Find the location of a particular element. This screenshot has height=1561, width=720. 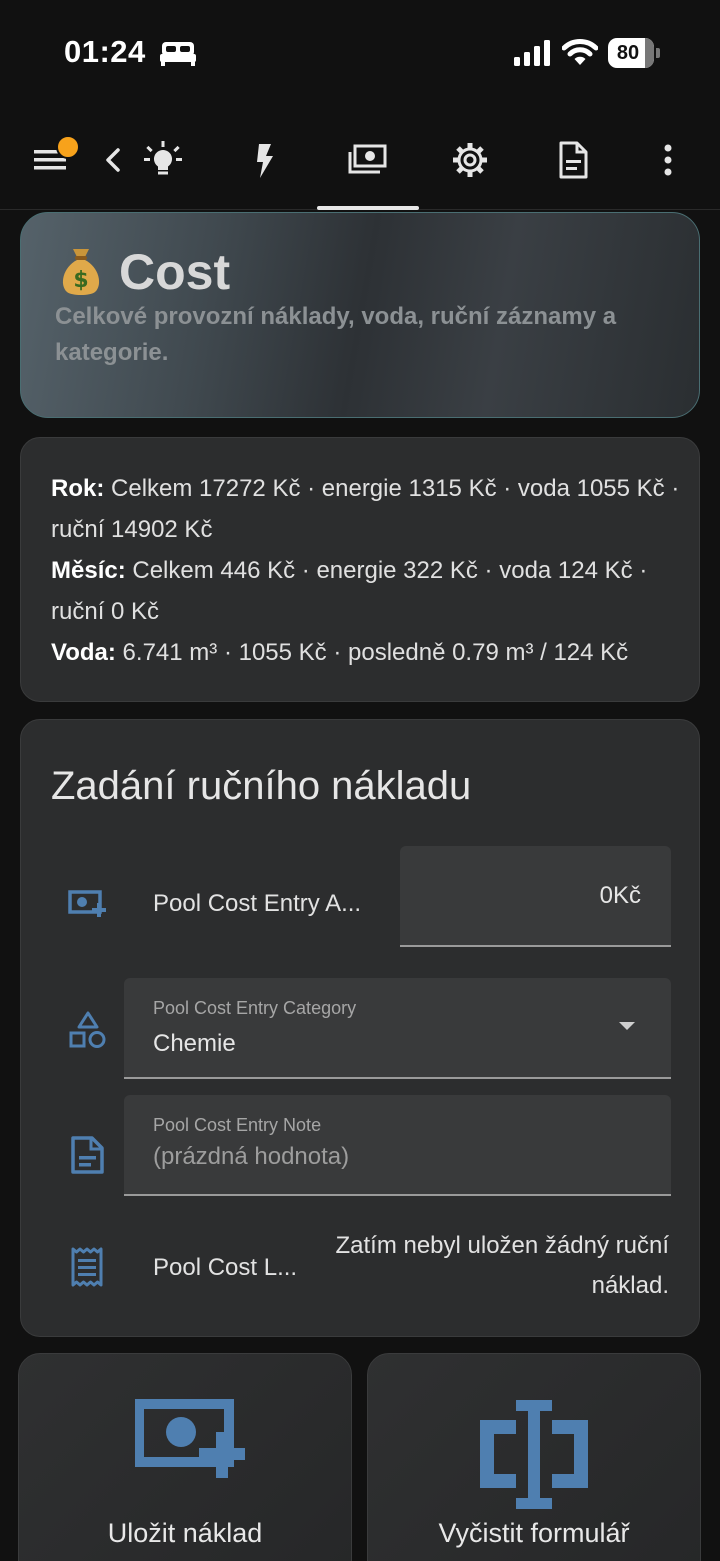

amount-value: 0Kč is located at coordinates (620, 895).